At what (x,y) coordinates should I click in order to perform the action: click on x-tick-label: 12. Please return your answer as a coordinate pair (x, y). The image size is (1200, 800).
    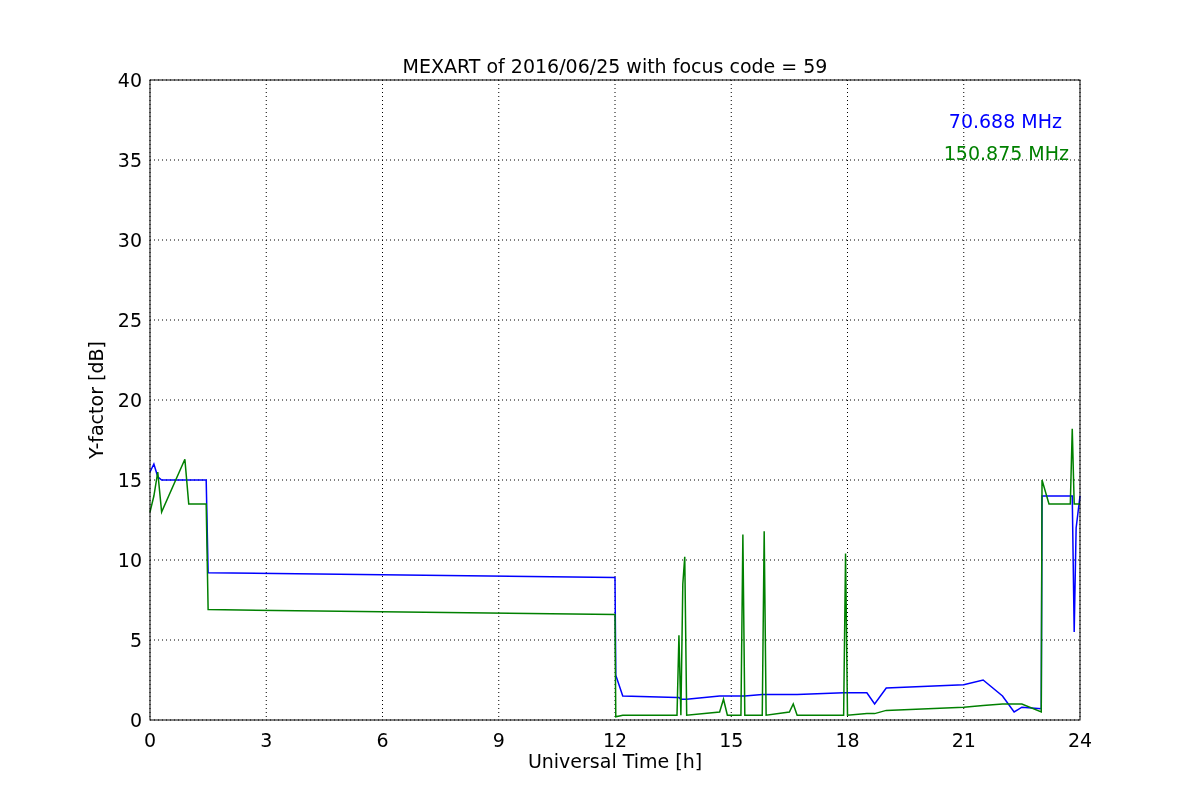
    Looking at the image, I should click on (615, 740).